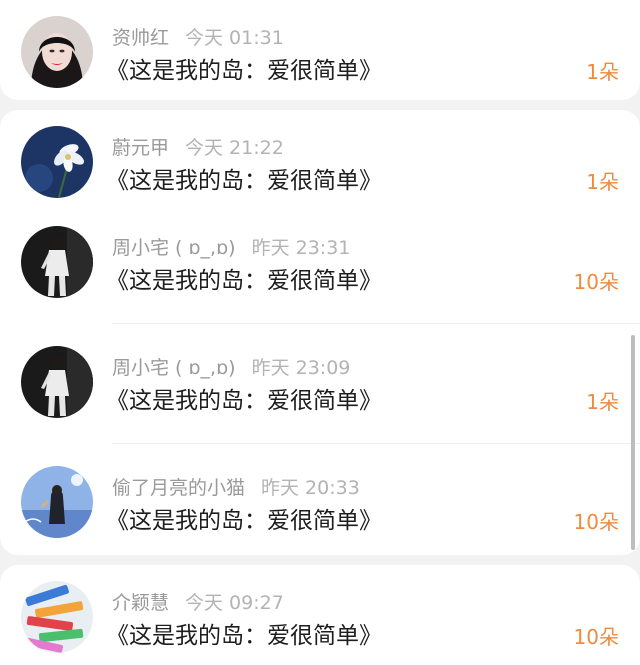 This screenshot has width=640, height=665. Describe the element at coordinates (140, 38) in the screenshot. I see `username: 资帅红` at that location.